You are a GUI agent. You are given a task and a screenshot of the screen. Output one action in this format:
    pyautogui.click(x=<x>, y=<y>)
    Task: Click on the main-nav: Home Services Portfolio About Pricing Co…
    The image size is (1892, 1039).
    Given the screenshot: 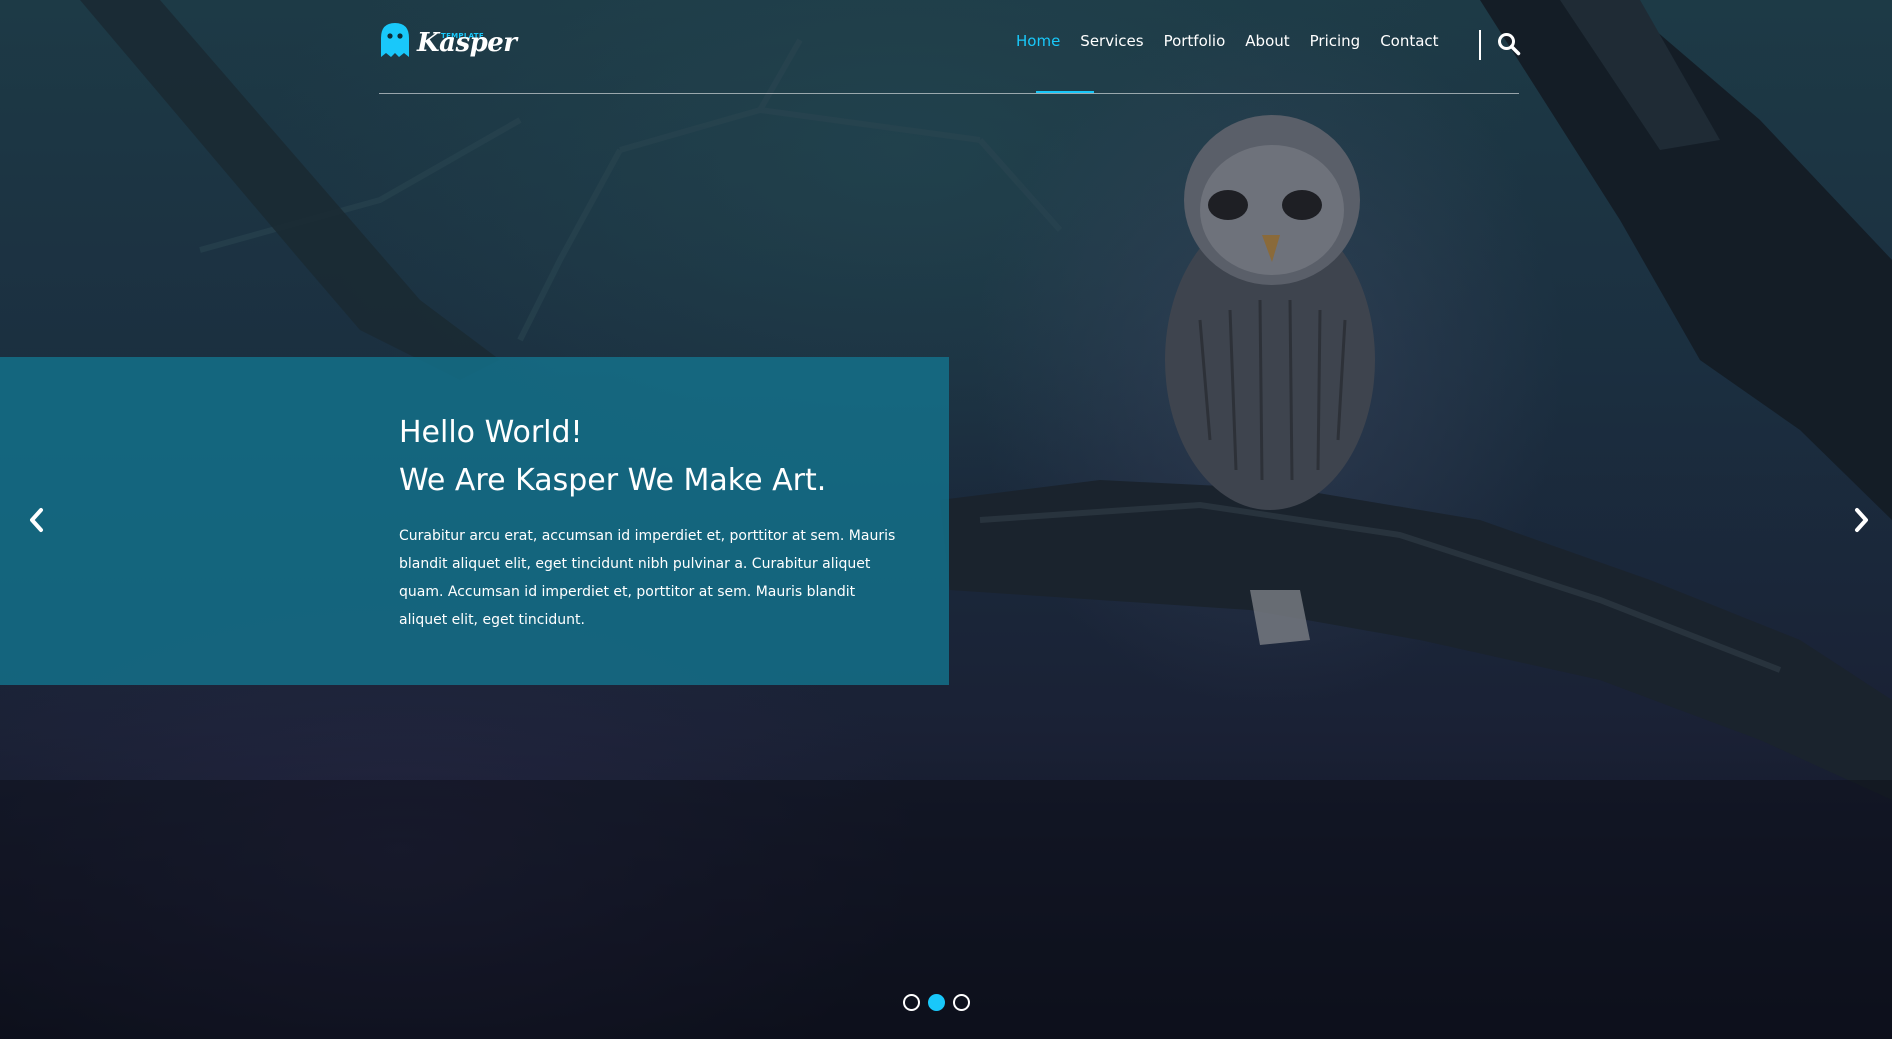 What is the action you would take?
    pyautogui.click(x=1237, y=62)
    